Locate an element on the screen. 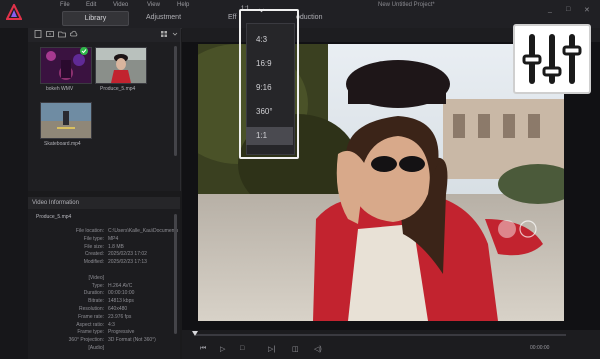  video-info-row: File type: MP4 is located at coordinates (103, 240).